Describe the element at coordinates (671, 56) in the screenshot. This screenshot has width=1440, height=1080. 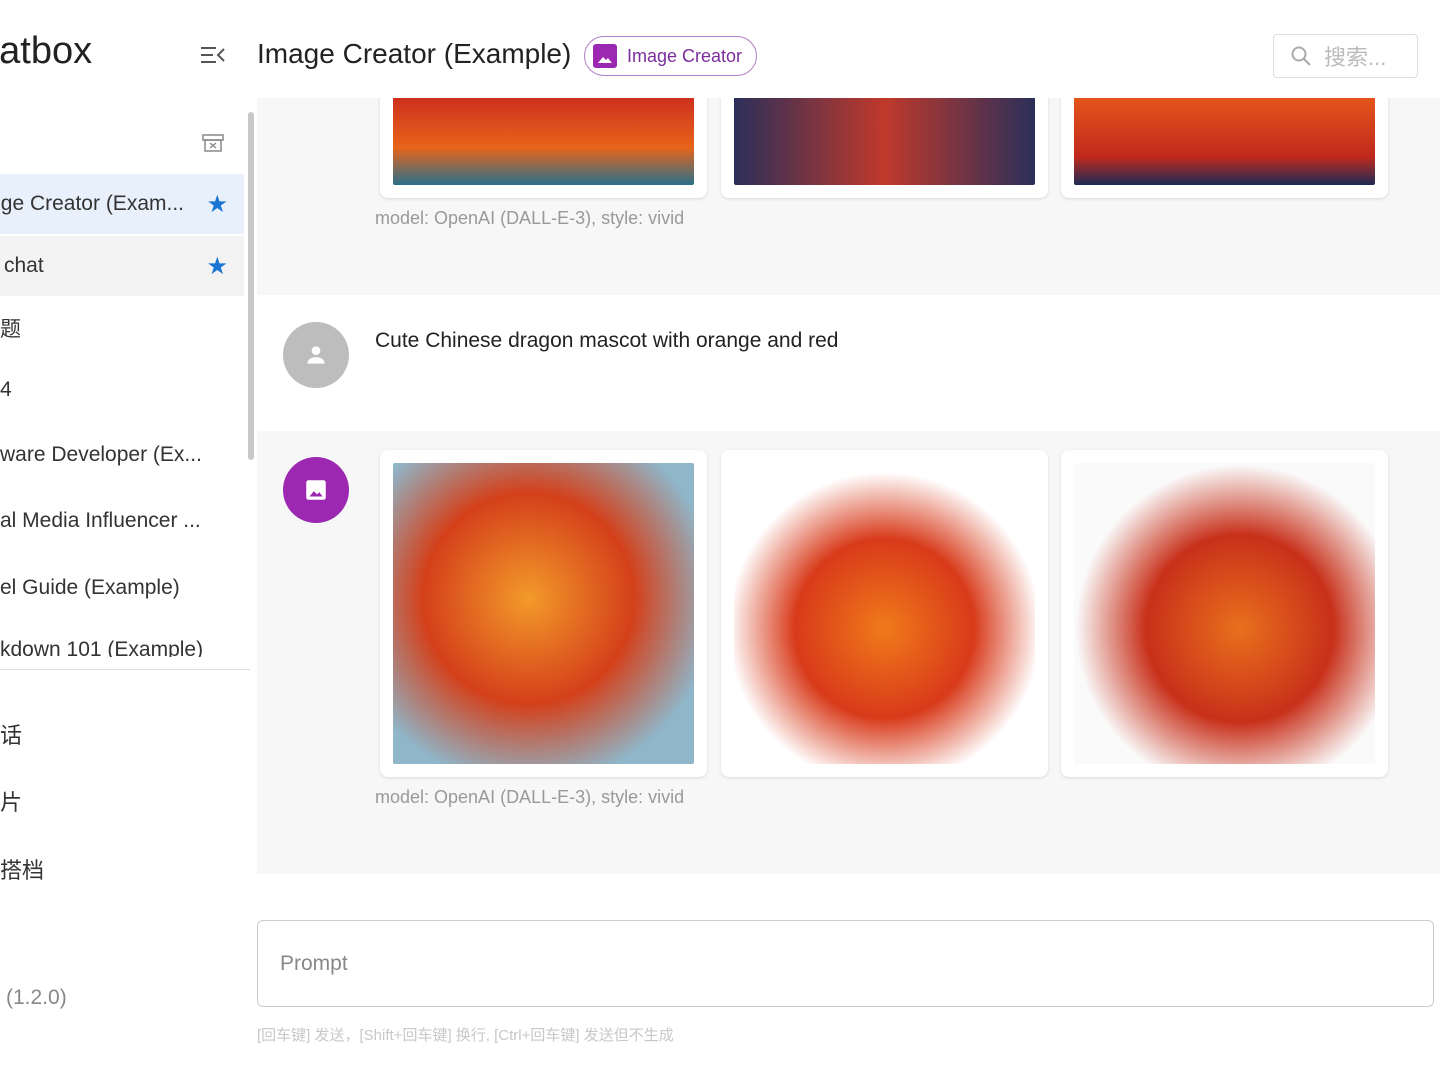
I see `image-creator-chip: Image Creator` at that location.